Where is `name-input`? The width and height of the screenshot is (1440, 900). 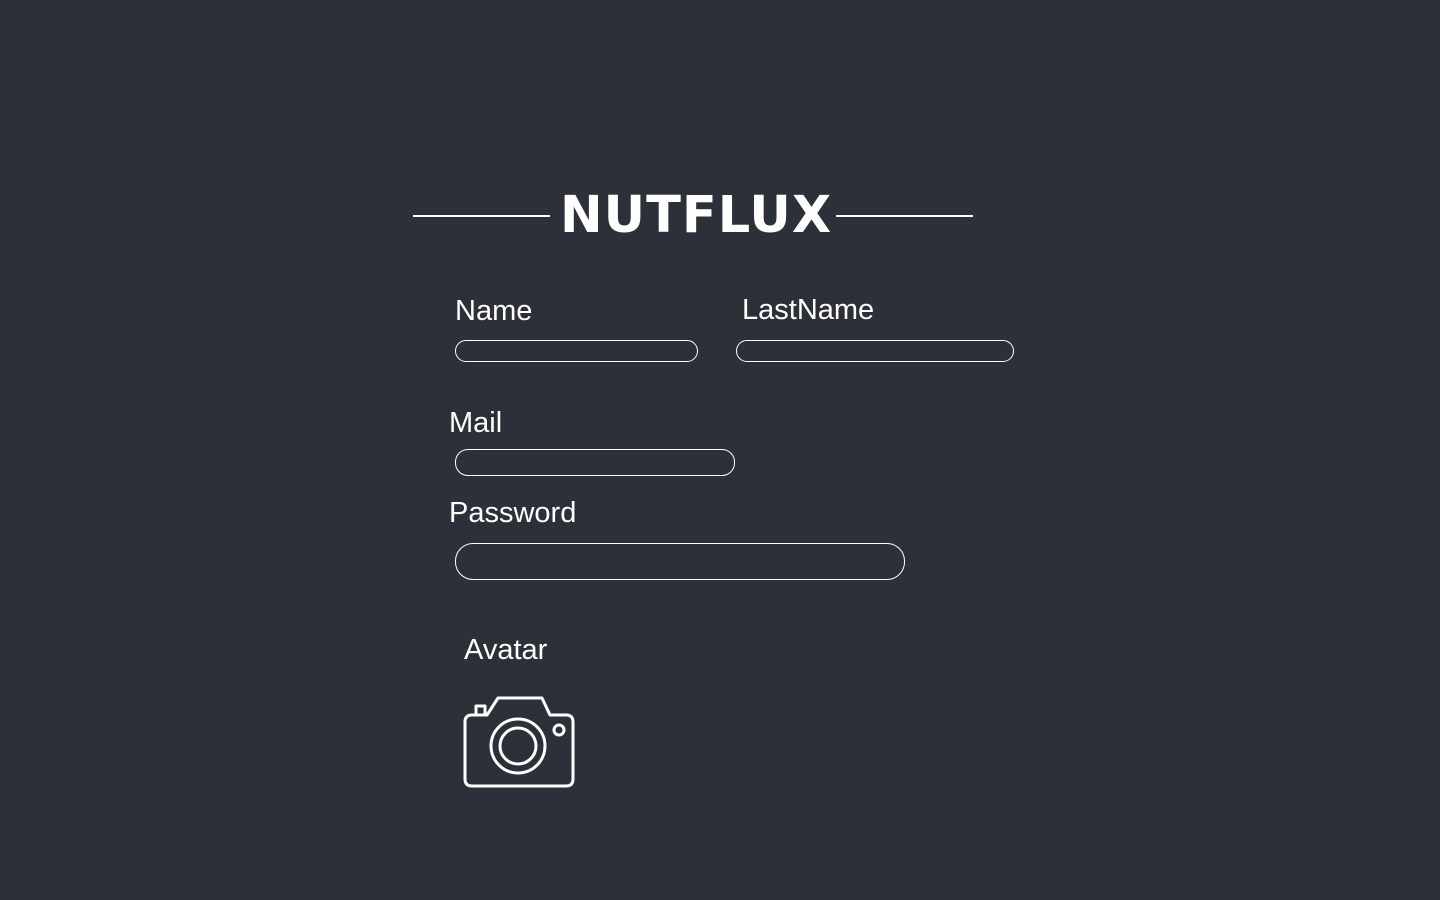 name-input is located at coordinates (576, 351).